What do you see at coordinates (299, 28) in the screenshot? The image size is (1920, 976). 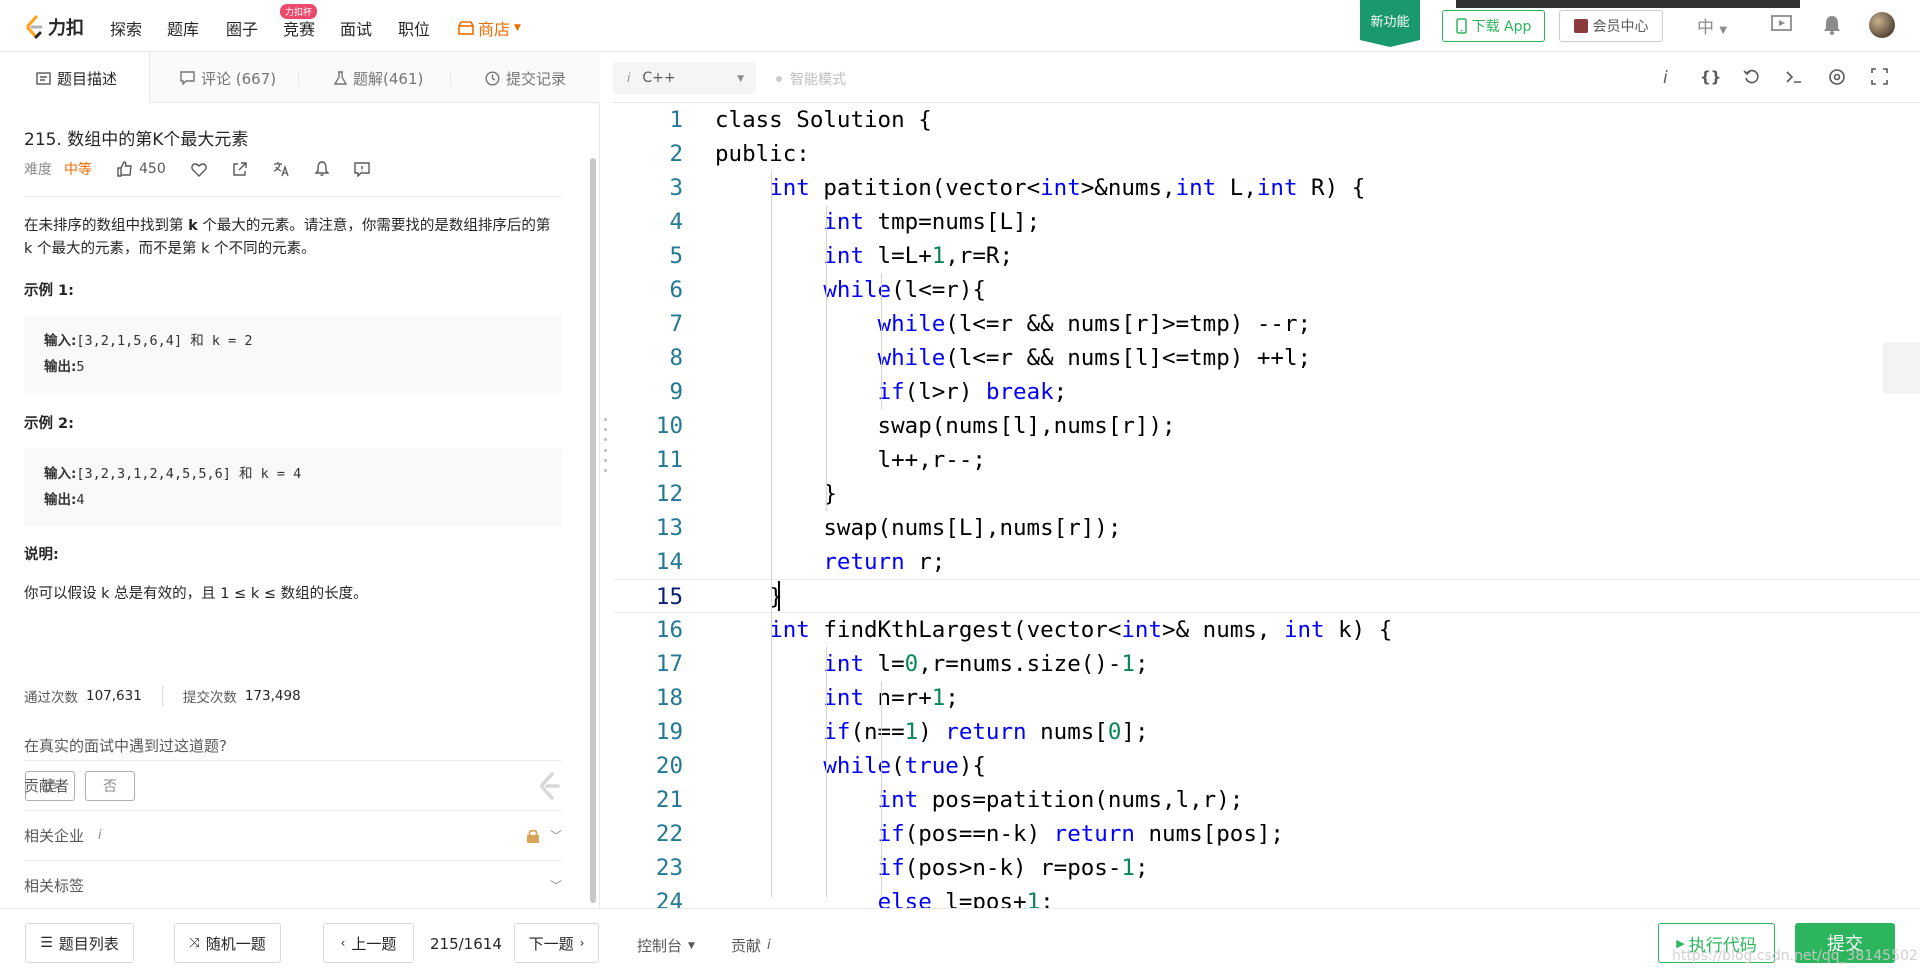 I see `nav-contest: 竞赛` at bounding box center [299, 28].